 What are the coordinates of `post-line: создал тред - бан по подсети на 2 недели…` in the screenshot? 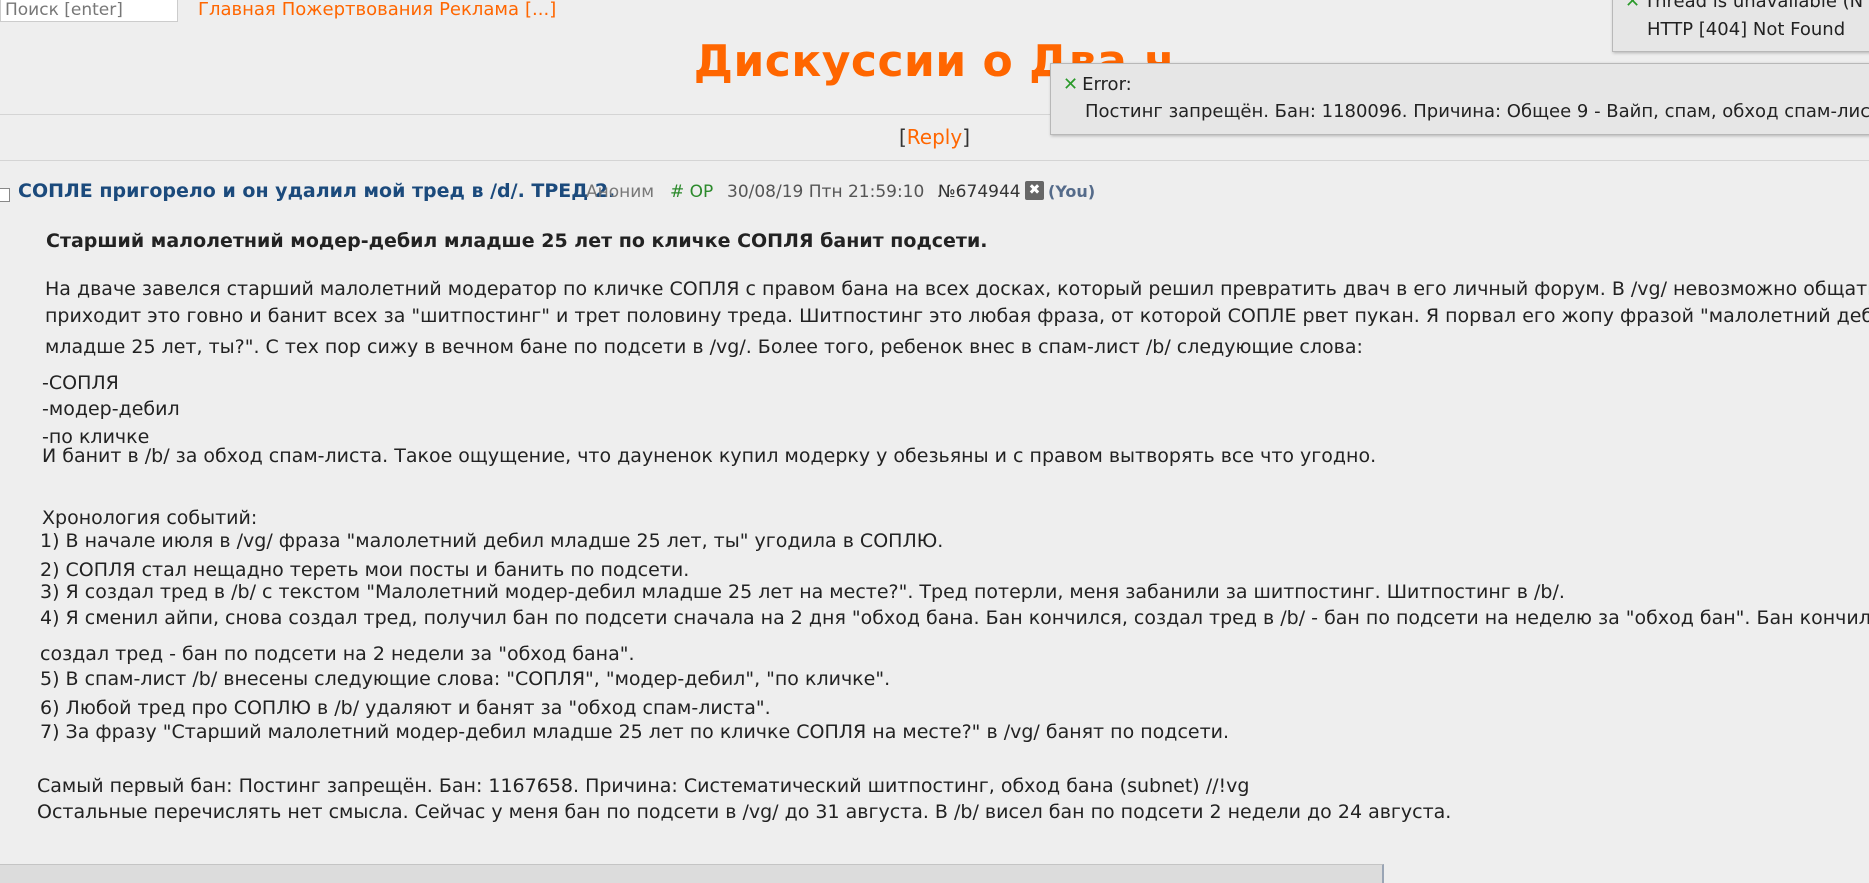 It's located at (337, 654).